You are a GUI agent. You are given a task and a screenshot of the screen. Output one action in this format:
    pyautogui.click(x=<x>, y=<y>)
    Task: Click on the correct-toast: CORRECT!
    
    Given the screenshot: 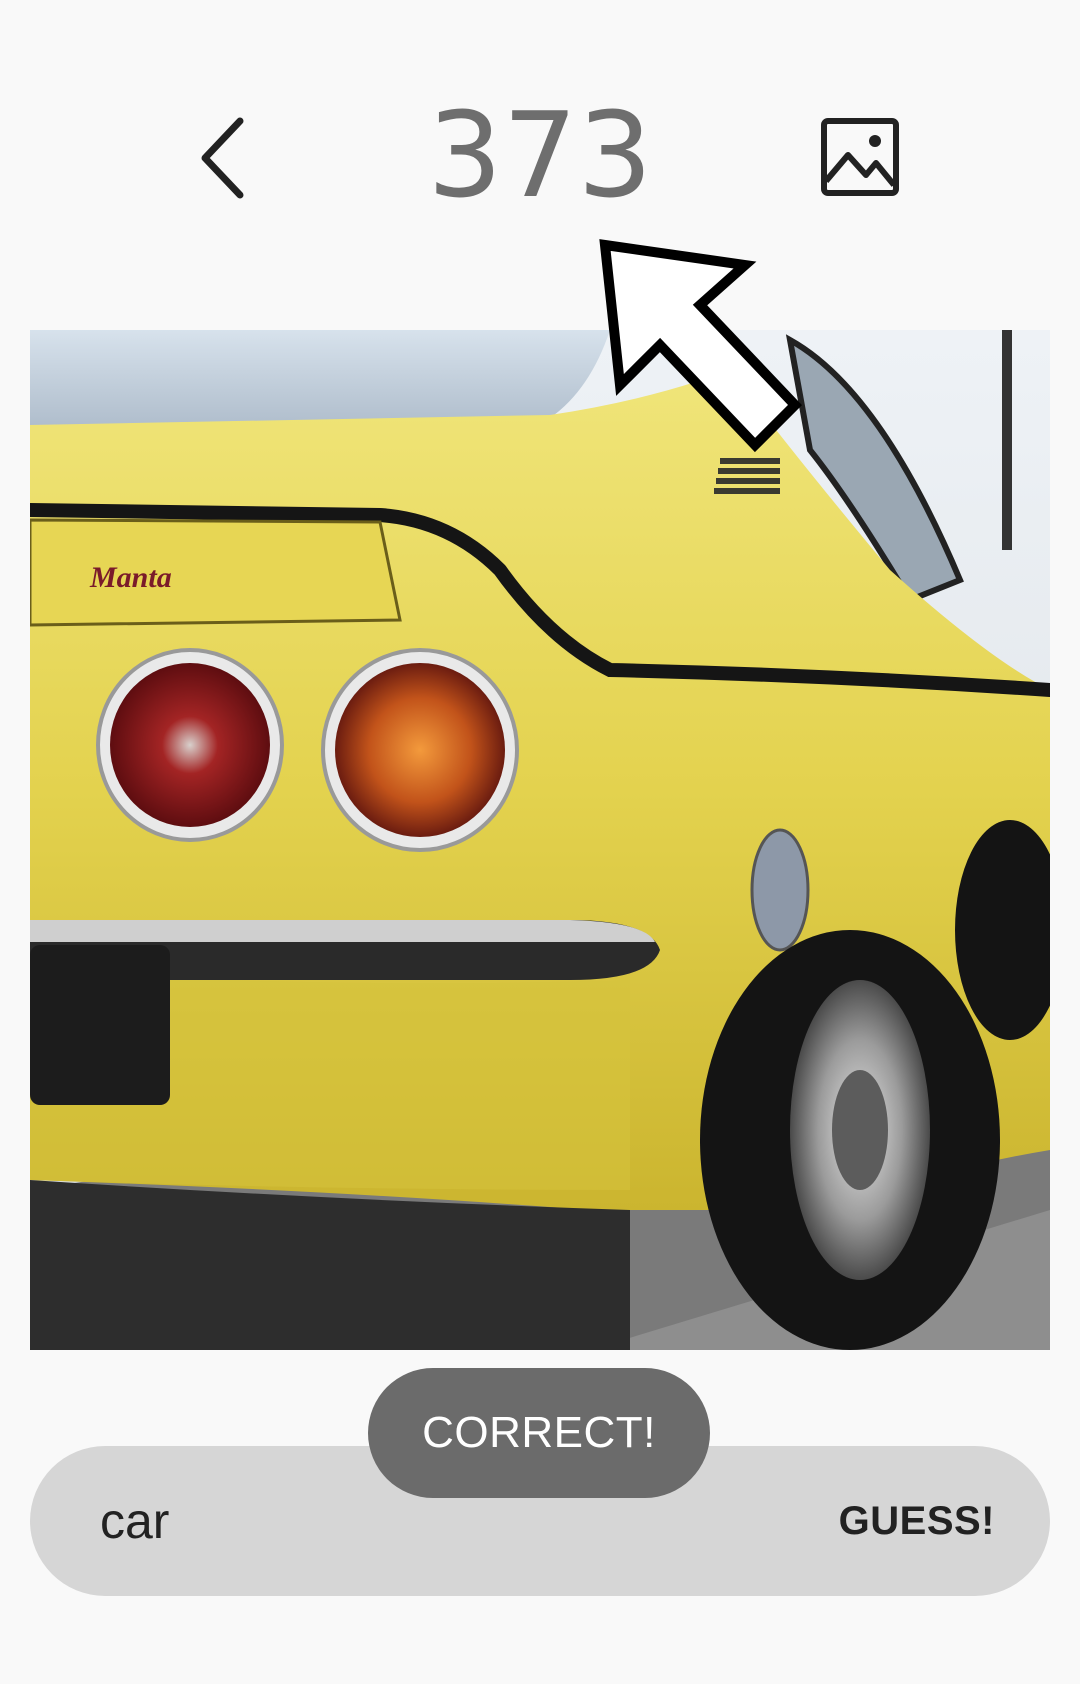 What is the action you would take?
    pyautogui.click(x=539, y=1433)
    